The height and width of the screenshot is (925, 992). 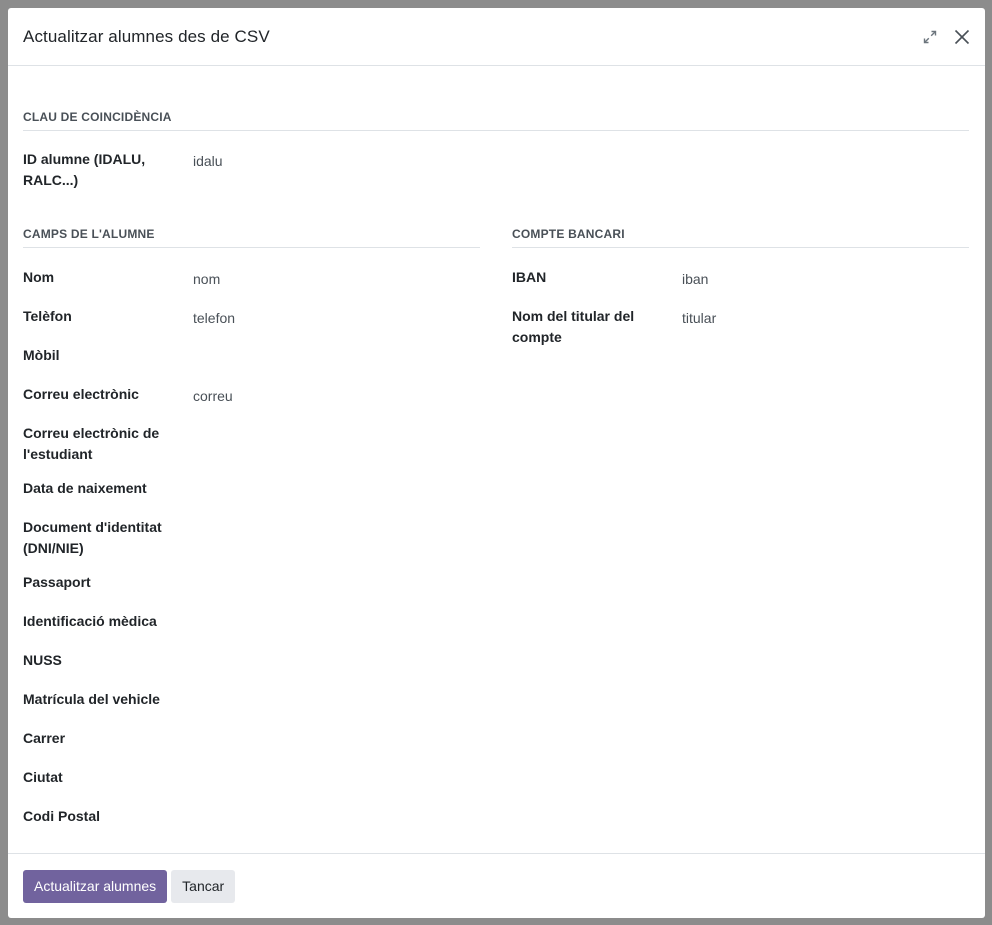 I want to click on dialog-header: Actualitzar alumnes des de CSV, so click(x=496, y=37).